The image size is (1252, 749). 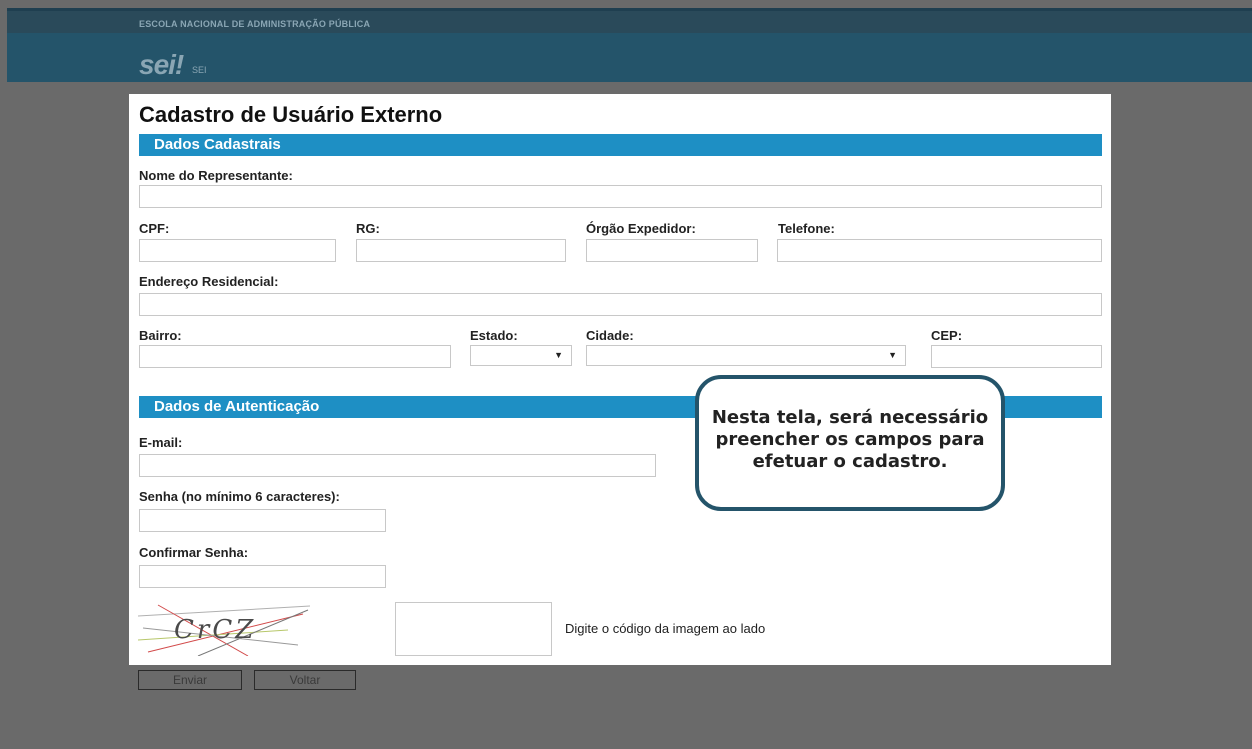 What do you see at coordinates (368, 228) in the screenshot?
I see `rg-label: RG:` at bounding box center [368, 228].